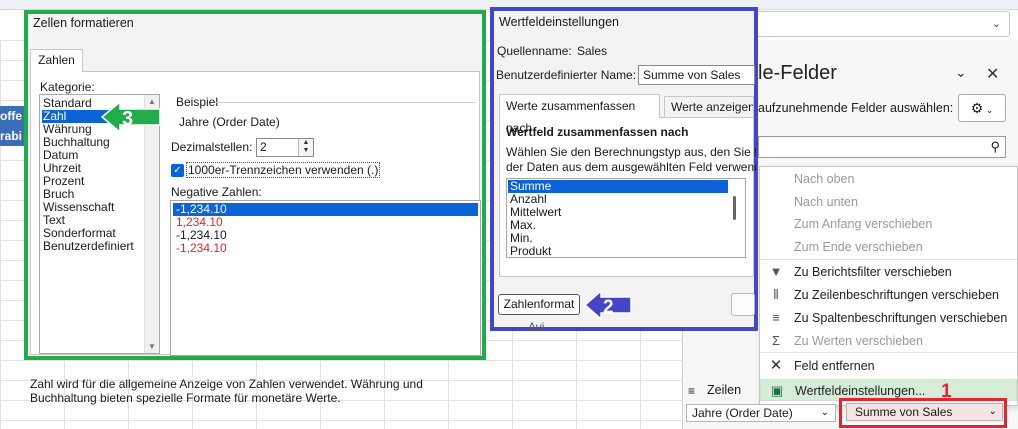 The height and width of the screenshot is (429, 1018). What do you see at coordinates (888, 366) in the screenshot?
I see `menu-item-remove-field: ✕ Feld entfernen` at bounding box center [888, 366].